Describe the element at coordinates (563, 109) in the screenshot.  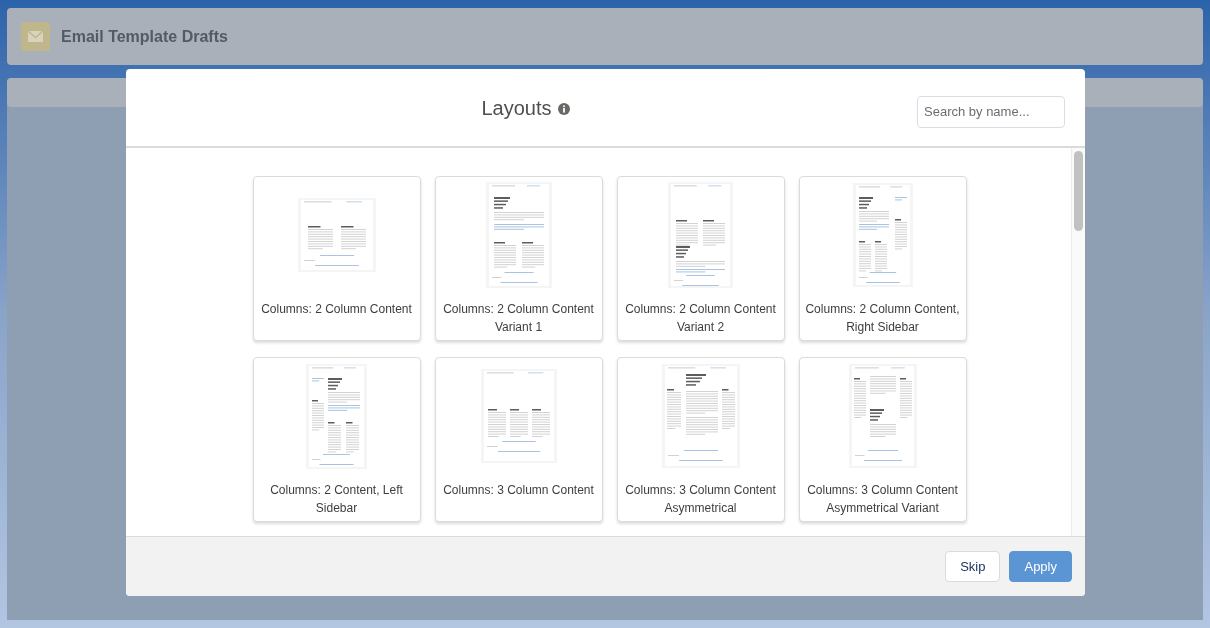
I see `info-icon` at that location.